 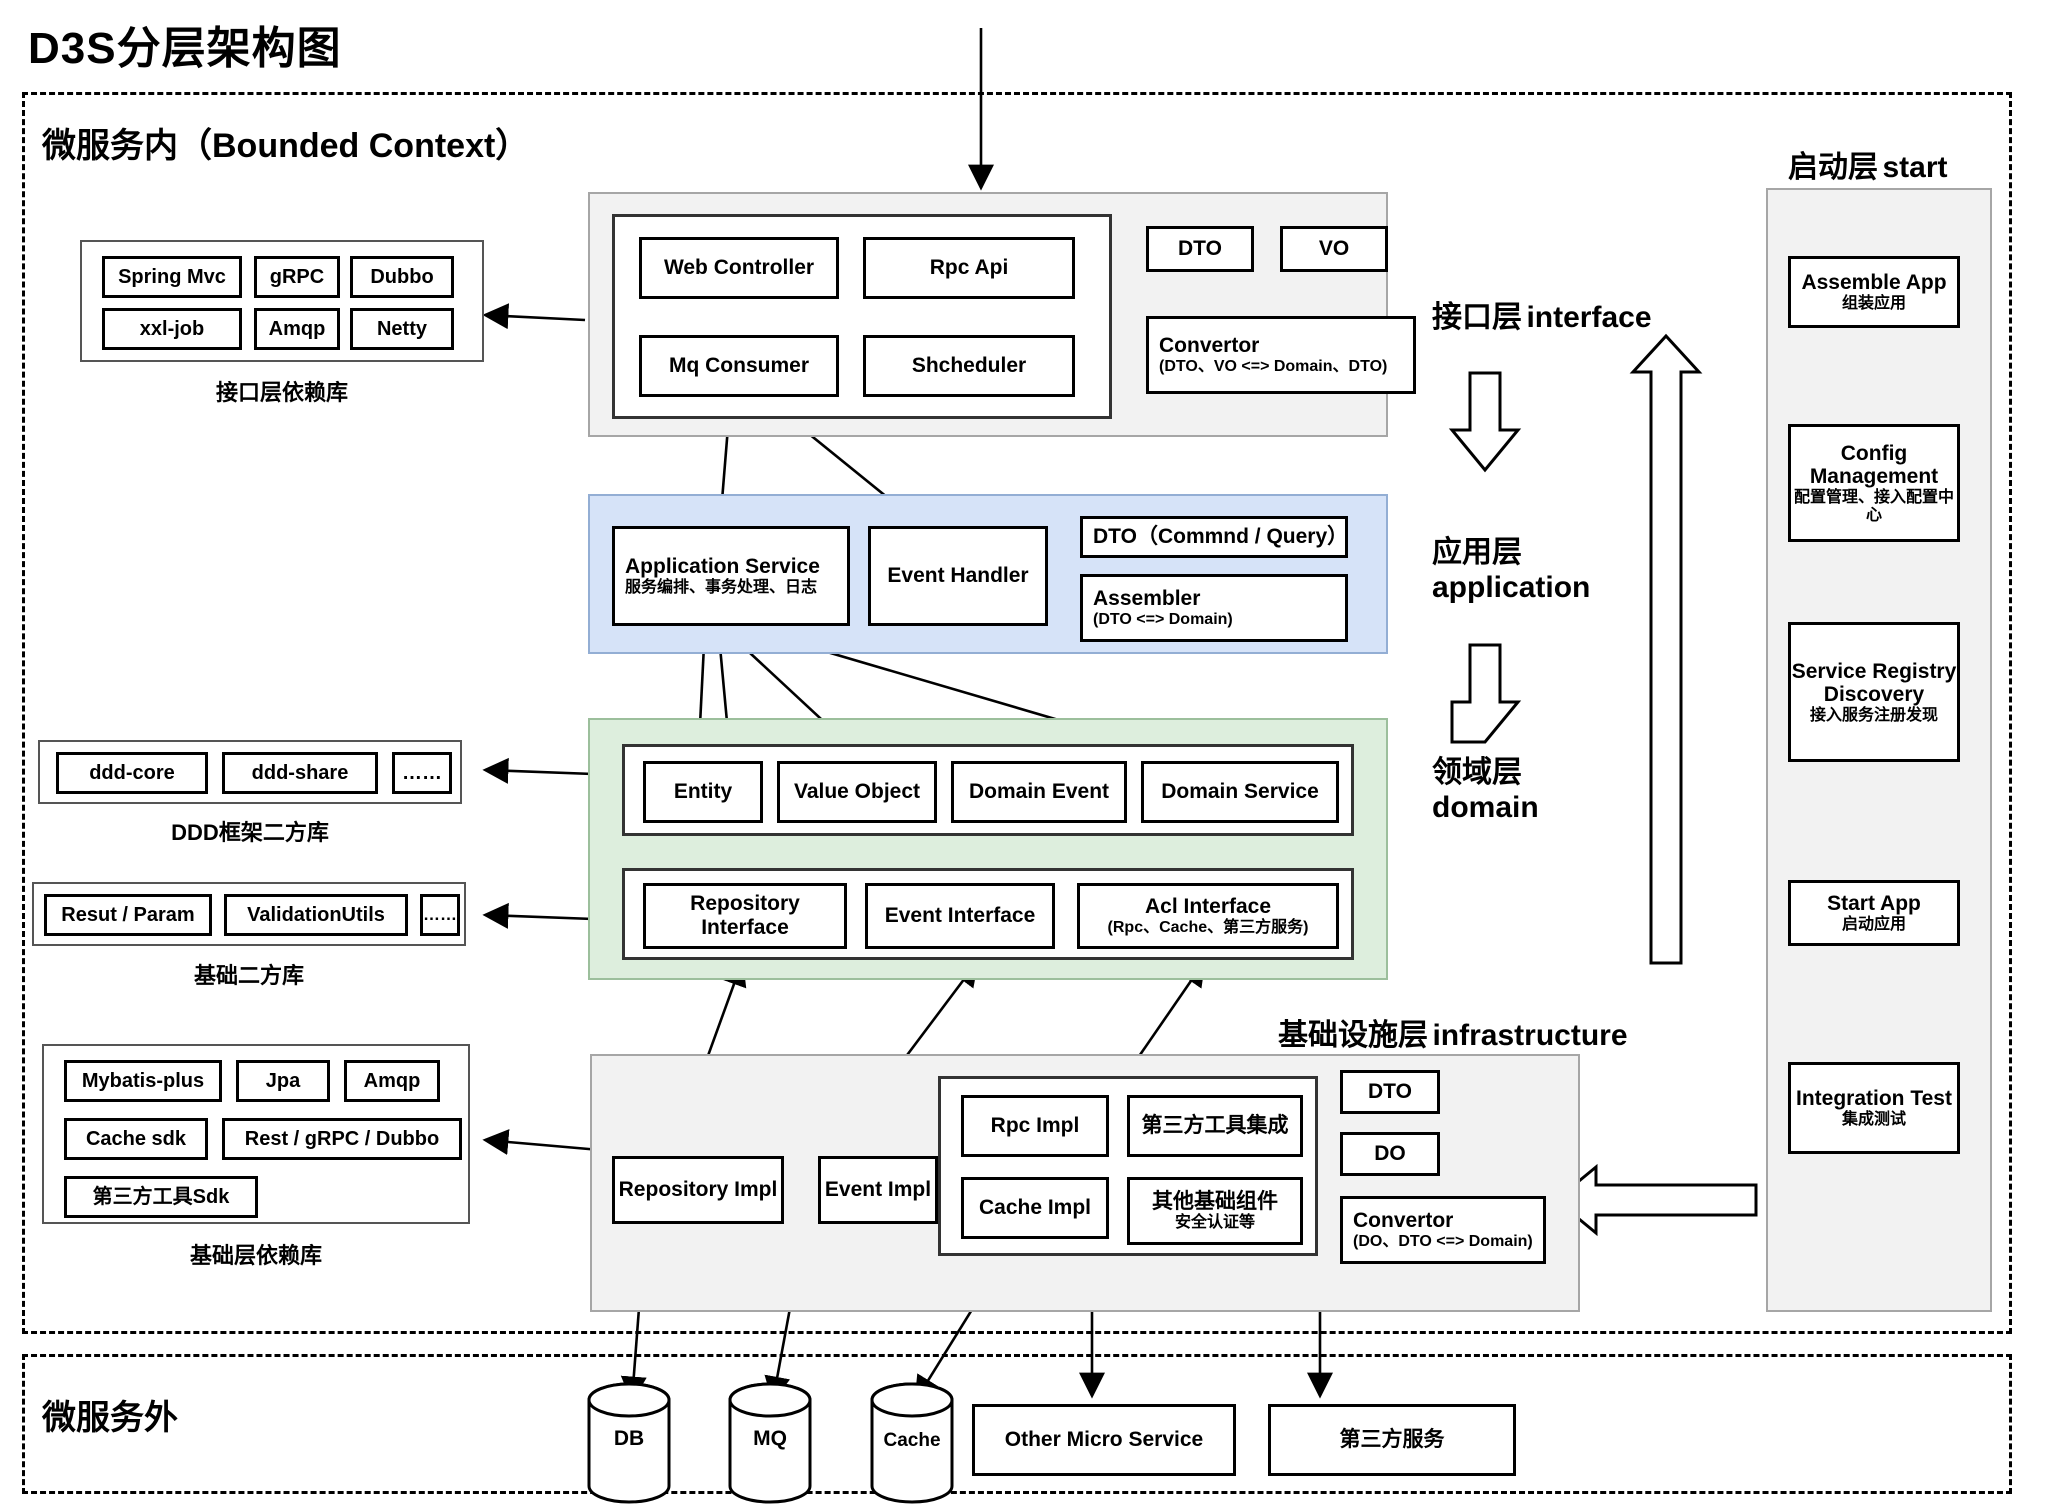 I want to click on infra-do-box: DO, so click(x=1390, y=1154).